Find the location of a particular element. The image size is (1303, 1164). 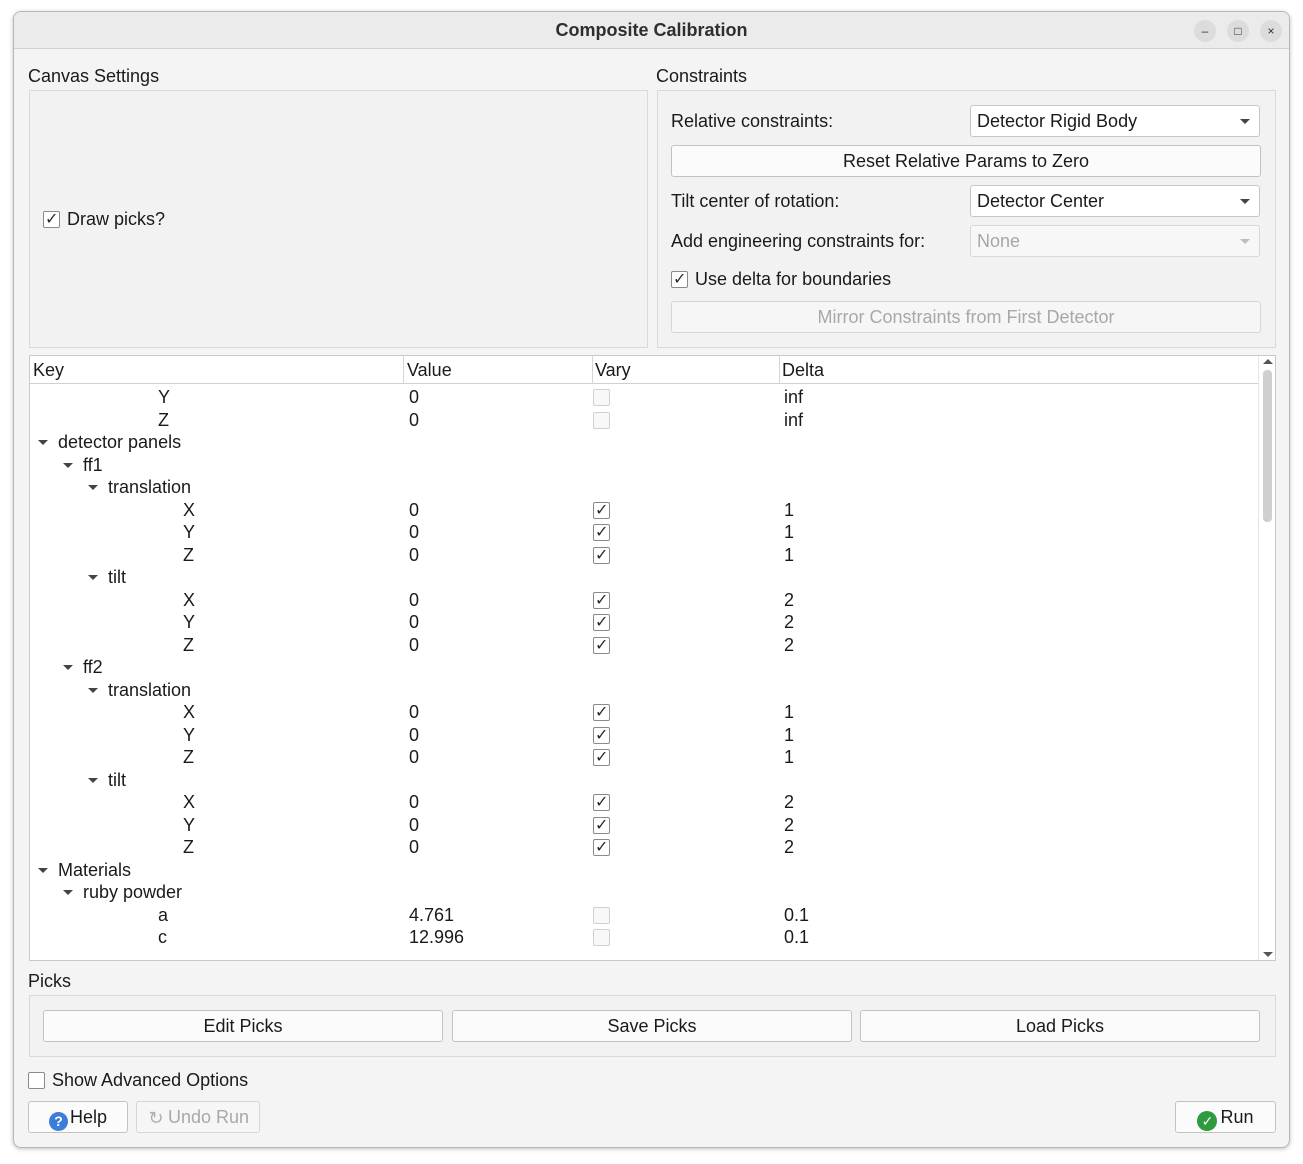

minimize-button: – is located at coordinates (1205, 31).